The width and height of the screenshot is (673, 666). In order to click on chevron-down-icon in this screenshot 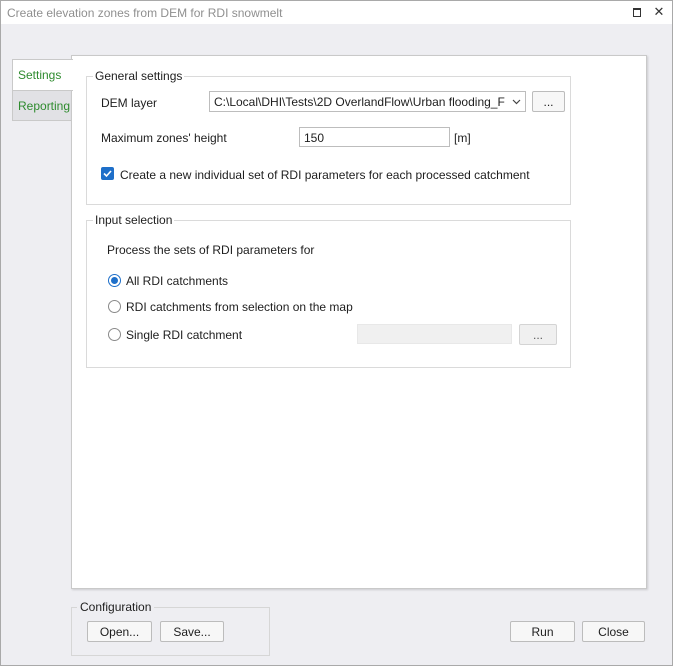, I will do `click(516, 102)`.